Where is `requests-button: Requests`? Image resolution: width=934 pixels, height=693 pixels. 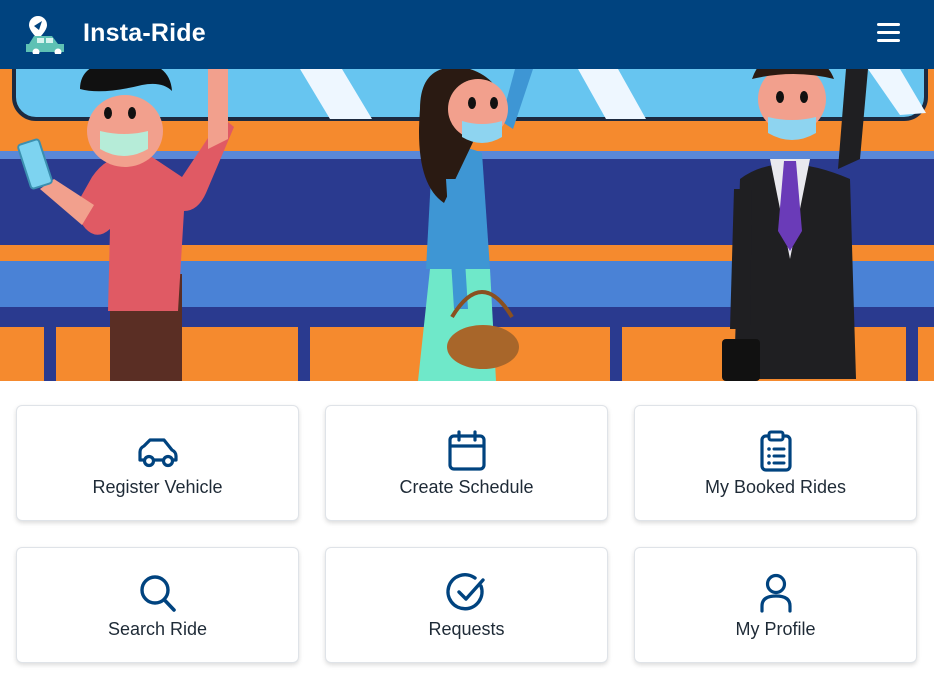 requests-button: Requests is located at coordinates (466, 605).